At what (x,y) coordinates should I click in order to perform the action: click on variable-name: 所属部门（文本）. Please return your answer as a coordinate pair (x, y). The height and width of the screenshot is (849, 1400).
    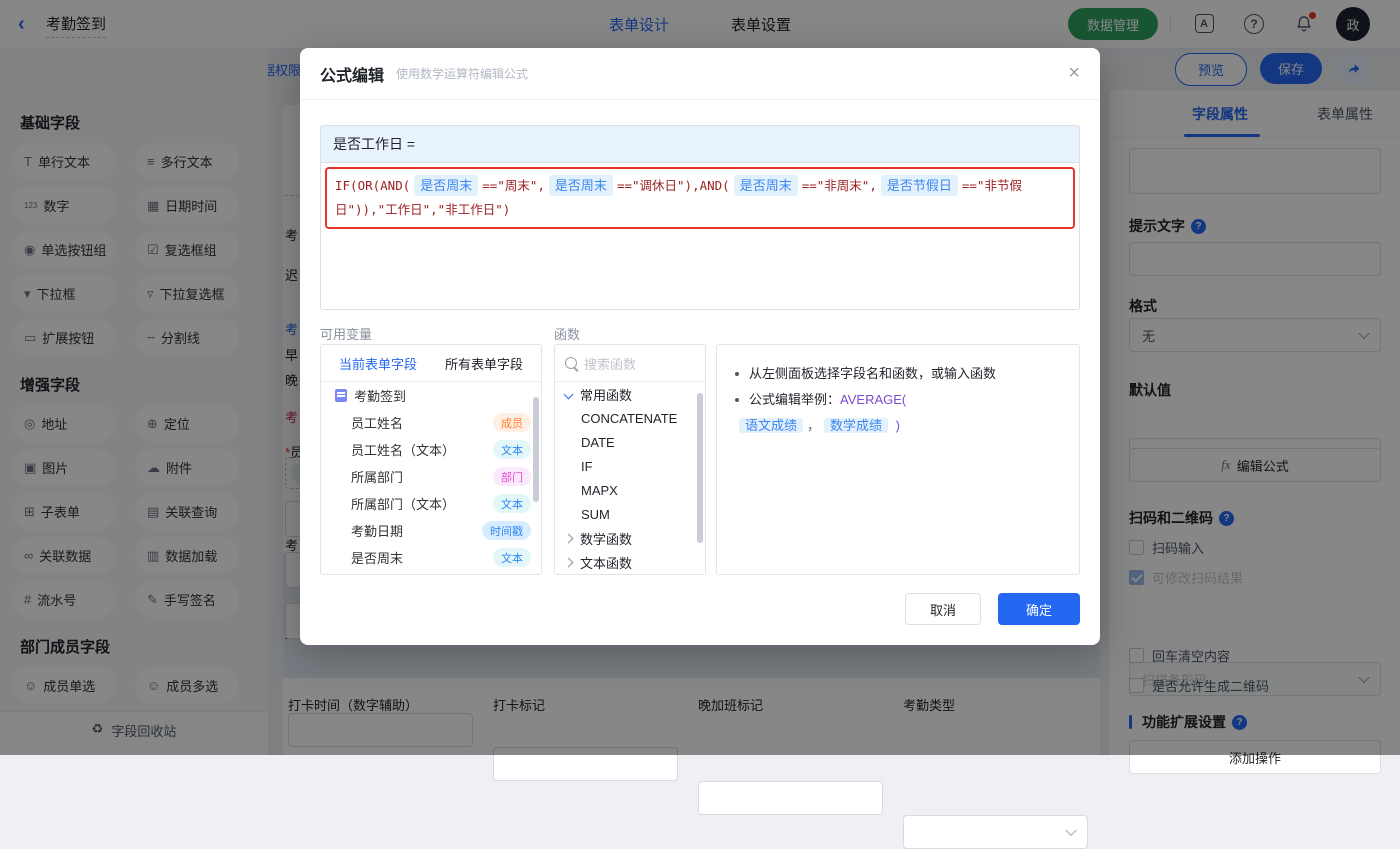
    Looking at the image, I should click on (403, 504).